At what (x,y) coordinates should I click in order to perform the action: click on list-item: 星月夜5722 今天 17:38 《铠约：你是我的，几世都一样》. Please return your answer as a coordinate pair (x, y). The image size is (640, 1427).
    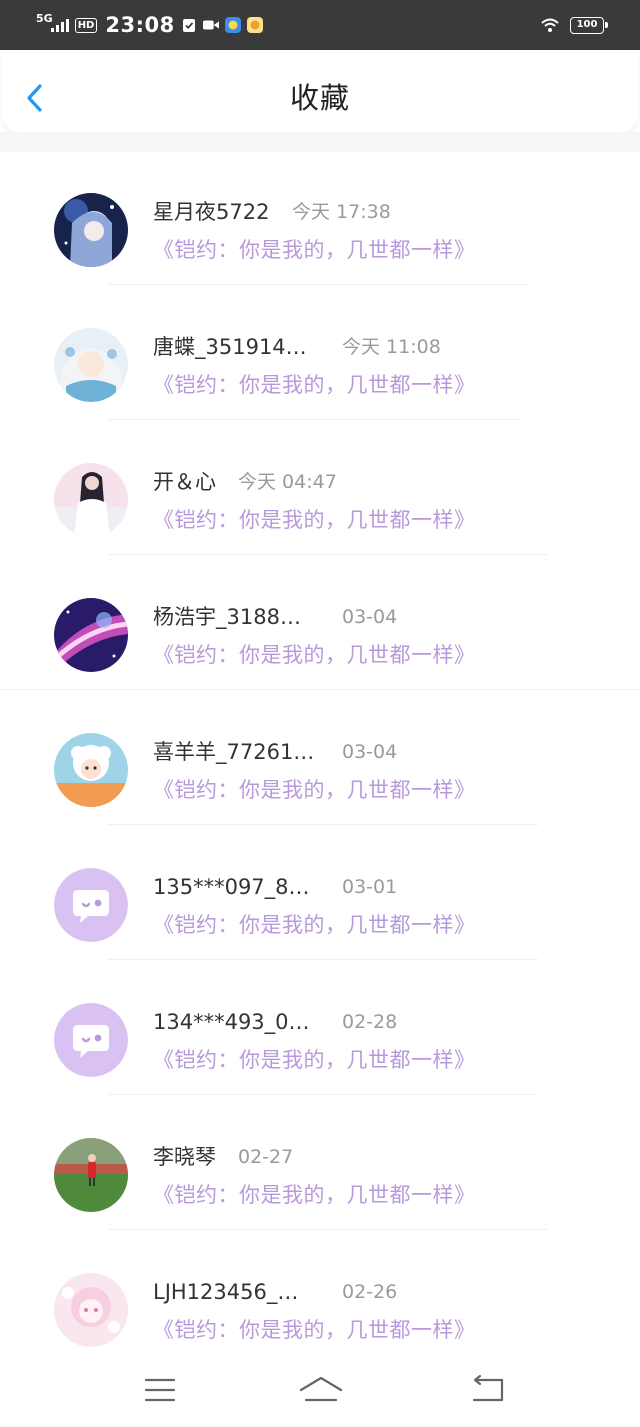
    Looking at the image, I should click on (320, 224).